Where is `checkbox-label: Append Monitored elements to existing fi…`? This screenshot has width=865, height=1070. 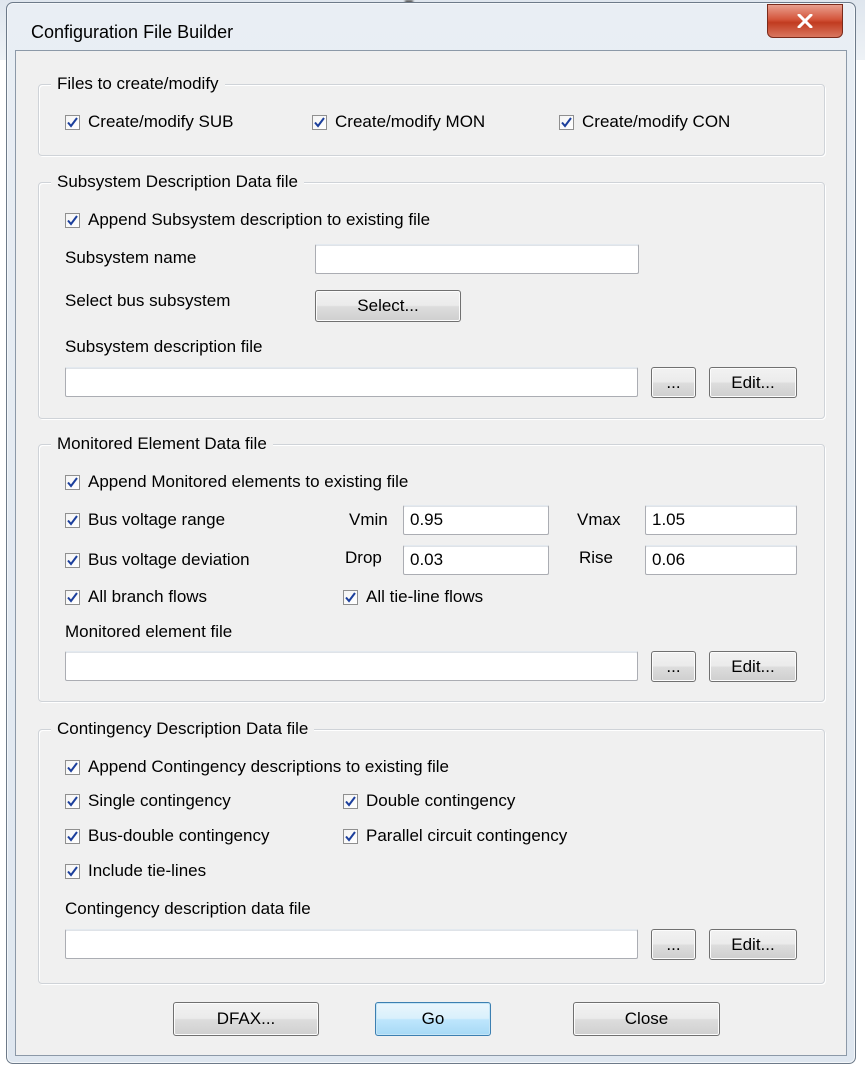 checkbox-label: Append Monitored elements to existing fi… is located at coordinates (248, 481).